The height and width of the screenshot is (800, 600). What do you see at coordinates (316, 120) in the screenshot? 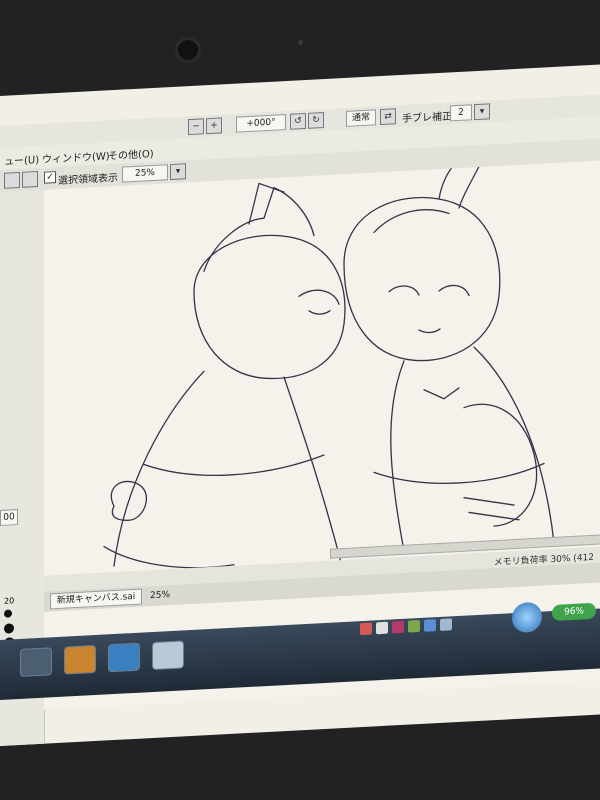
I see `rotate-right-icon: ↻` at bounding box center [316, 120].